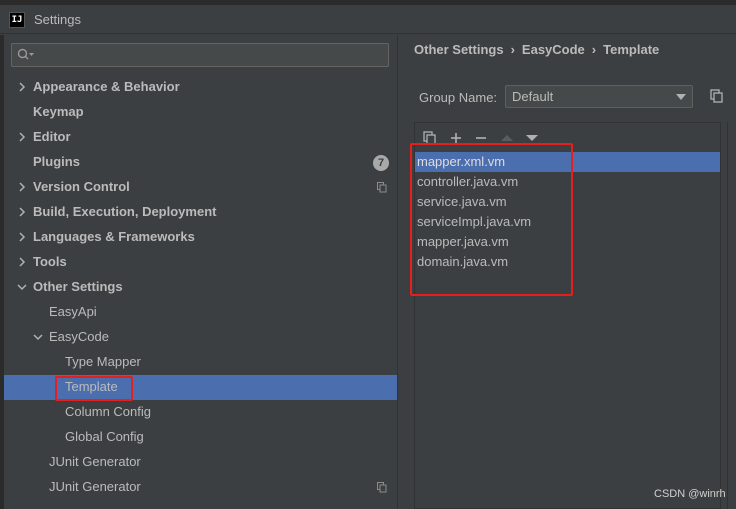 Image resolution: width=736 pixels, height=509 pixels. What do you see at coordinates (91, 386) in the screenshot?
I see `tree-item-label: Template` at bounding box center [91, 386].